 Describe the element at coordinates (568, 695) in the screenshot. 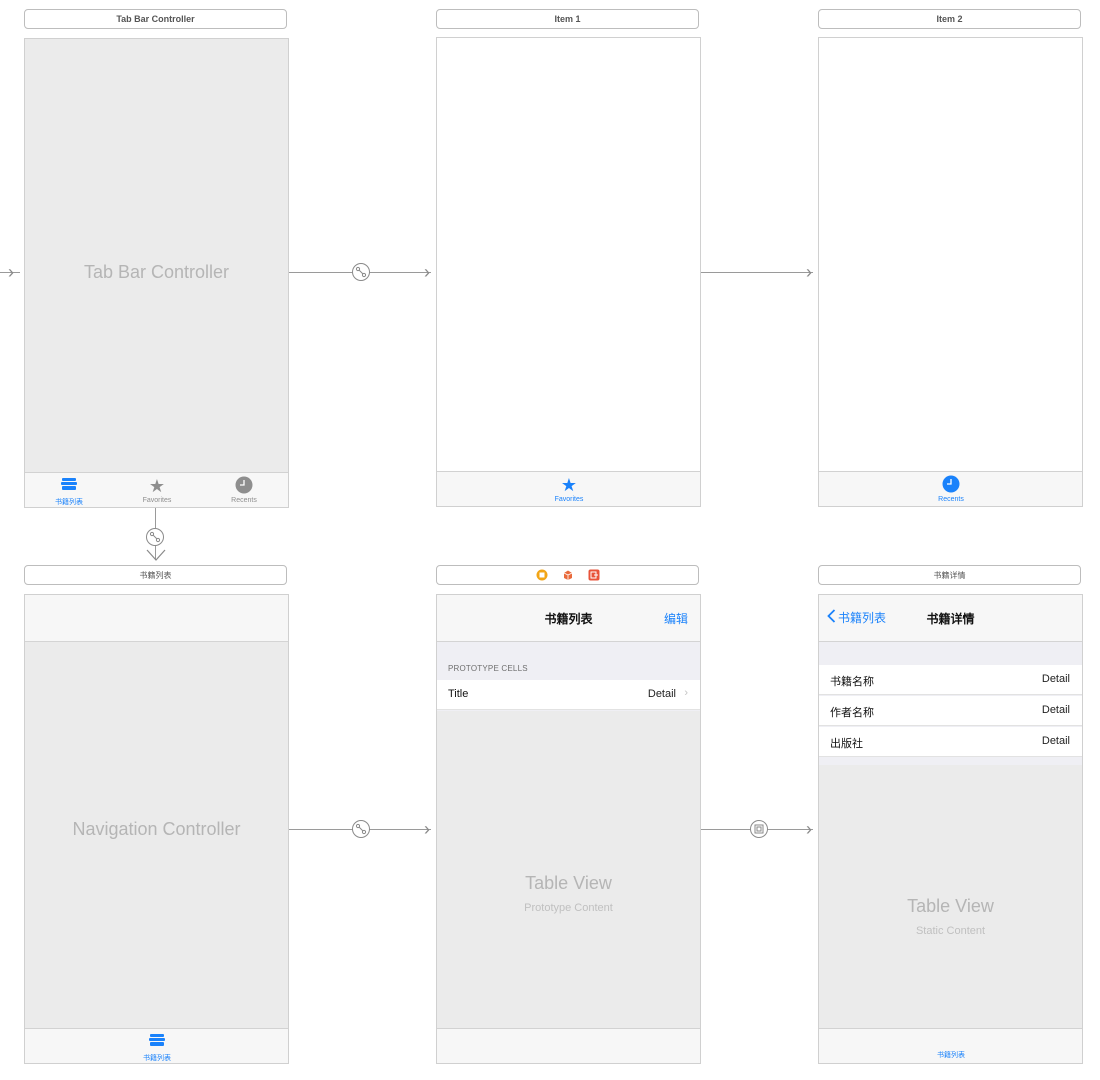

I see `prototype-cell: Title Detail ›` at that location.